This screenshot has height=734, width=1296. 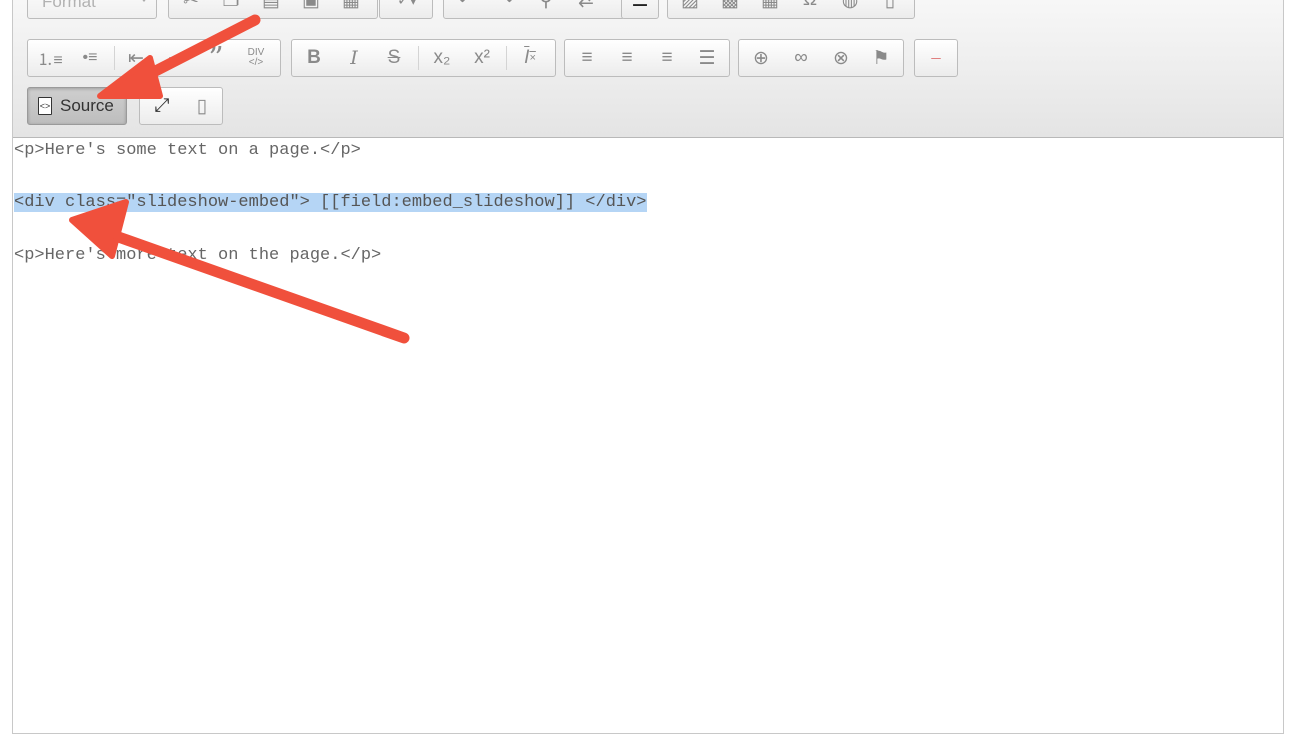 I want to click on paste-text-icon: ▣, so click(x=311, y=5).